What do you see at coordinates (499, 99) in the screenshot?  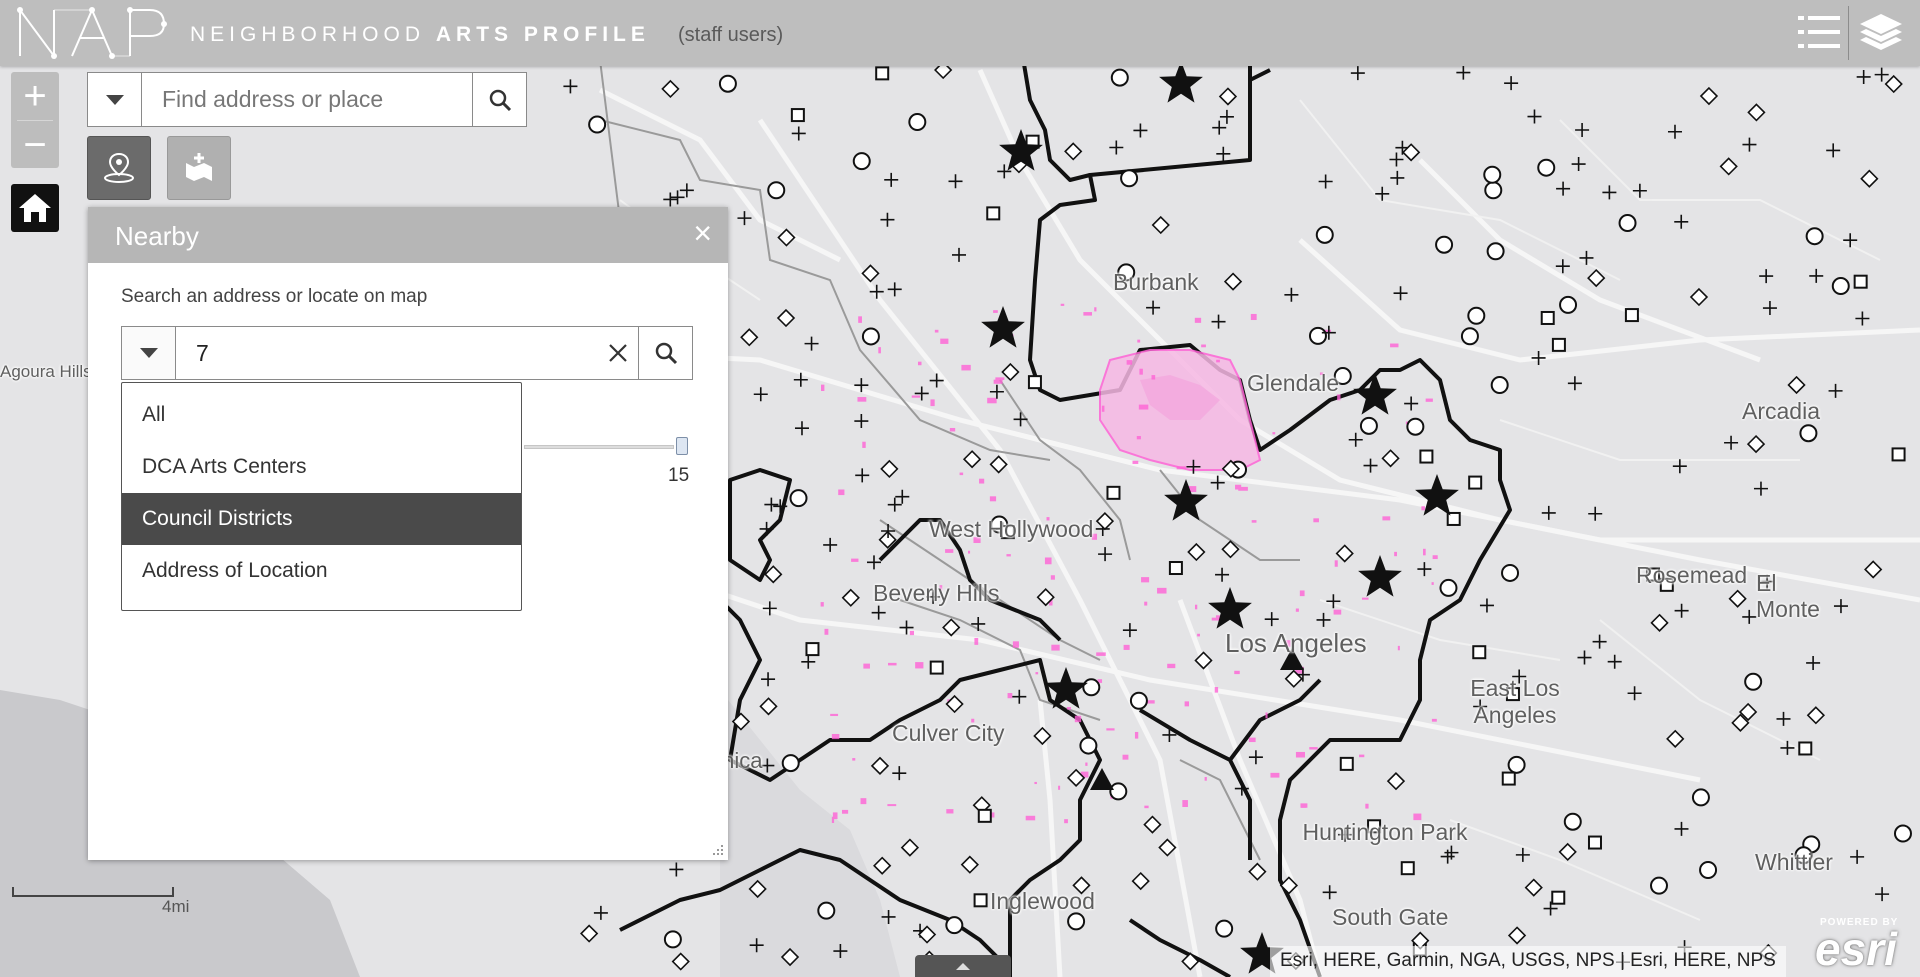 I see `search-button` at bounding box center [499, 99].